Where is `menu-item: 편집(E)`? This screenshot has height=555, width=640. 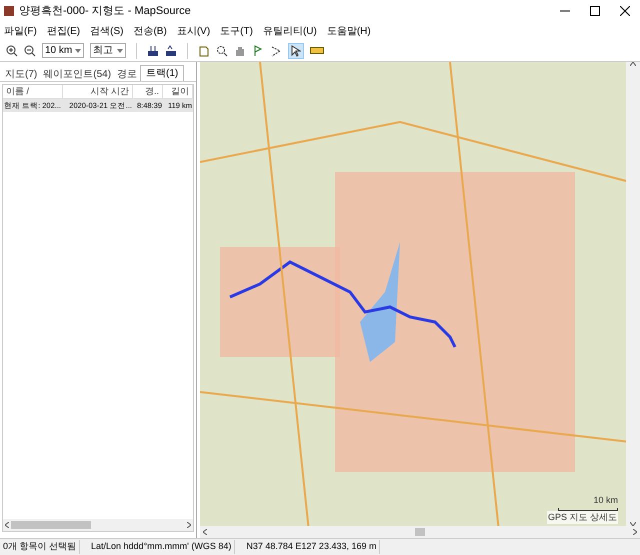
menu-item: 편집(E) is located at coordinates (63, 31).